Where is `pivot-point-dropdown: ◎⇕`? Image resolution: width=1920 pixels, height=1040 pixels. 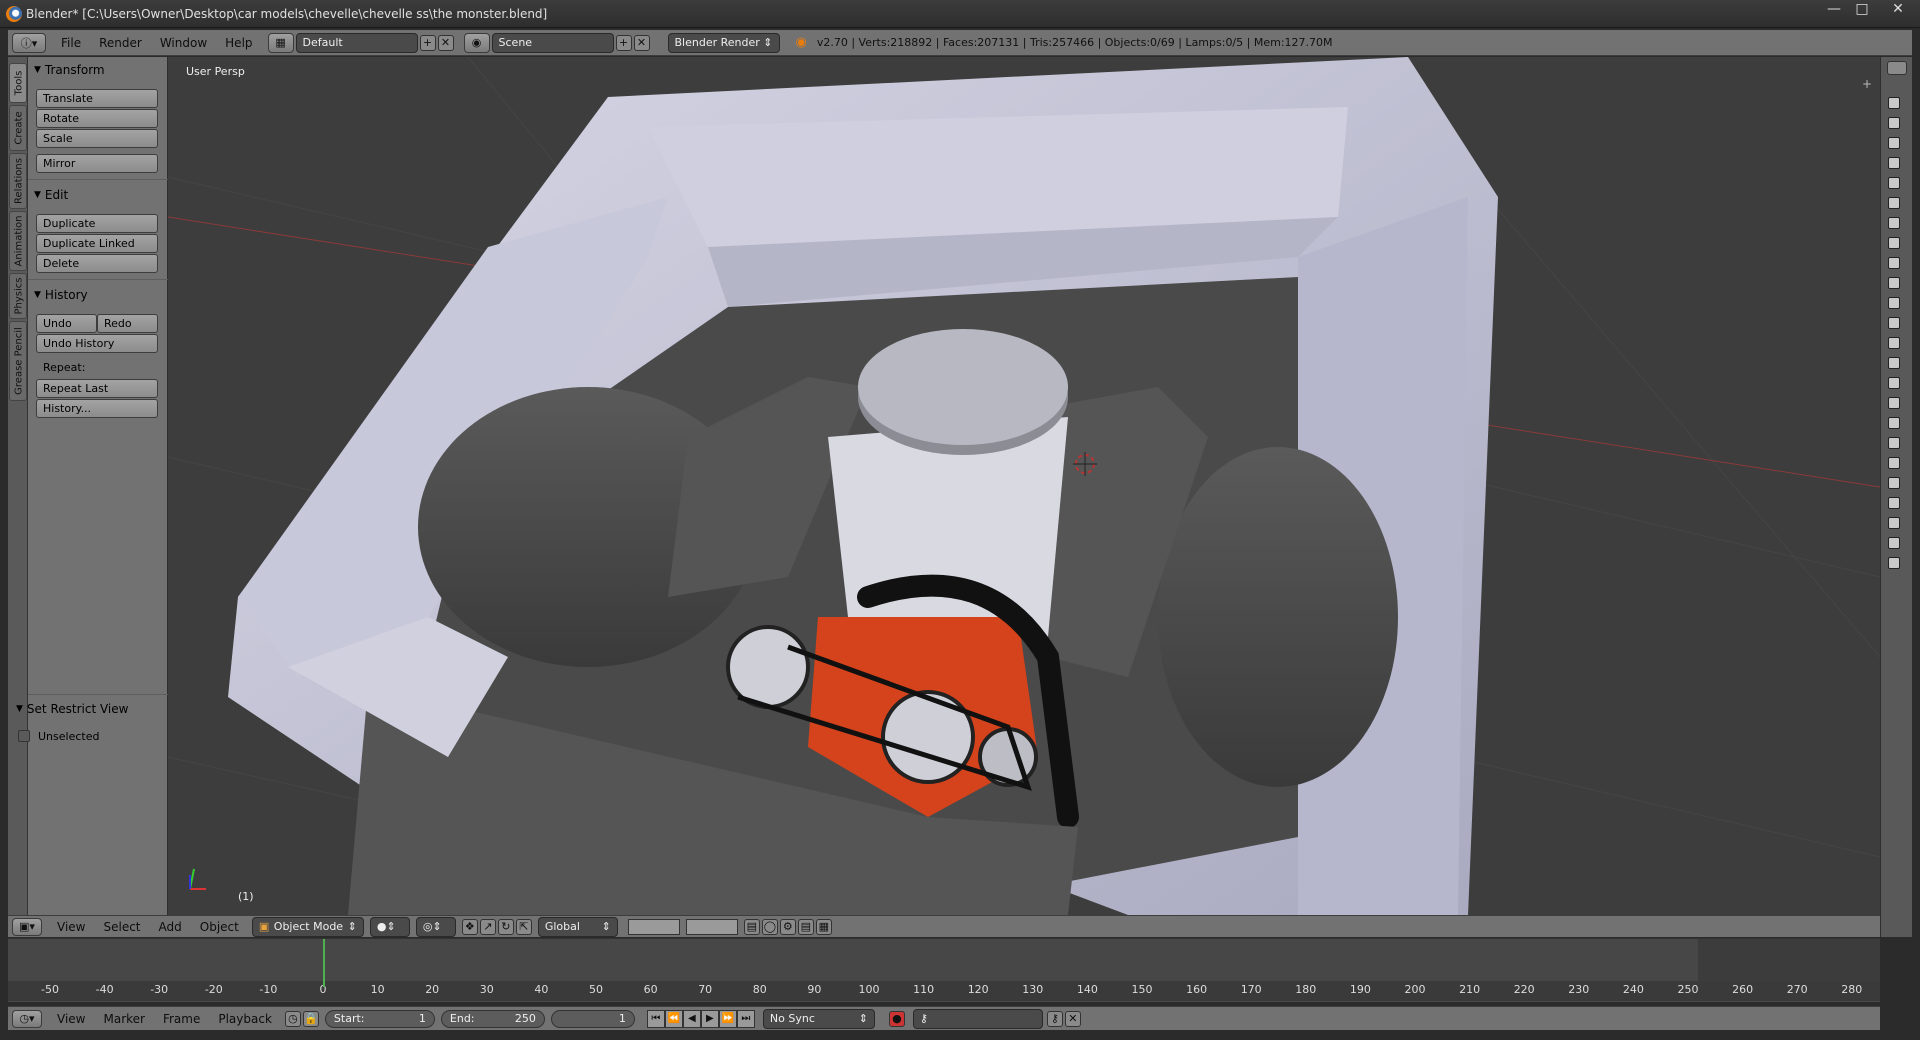
pivot-point-dropdown: ◎⇕ is located at coordinates (435, 926).